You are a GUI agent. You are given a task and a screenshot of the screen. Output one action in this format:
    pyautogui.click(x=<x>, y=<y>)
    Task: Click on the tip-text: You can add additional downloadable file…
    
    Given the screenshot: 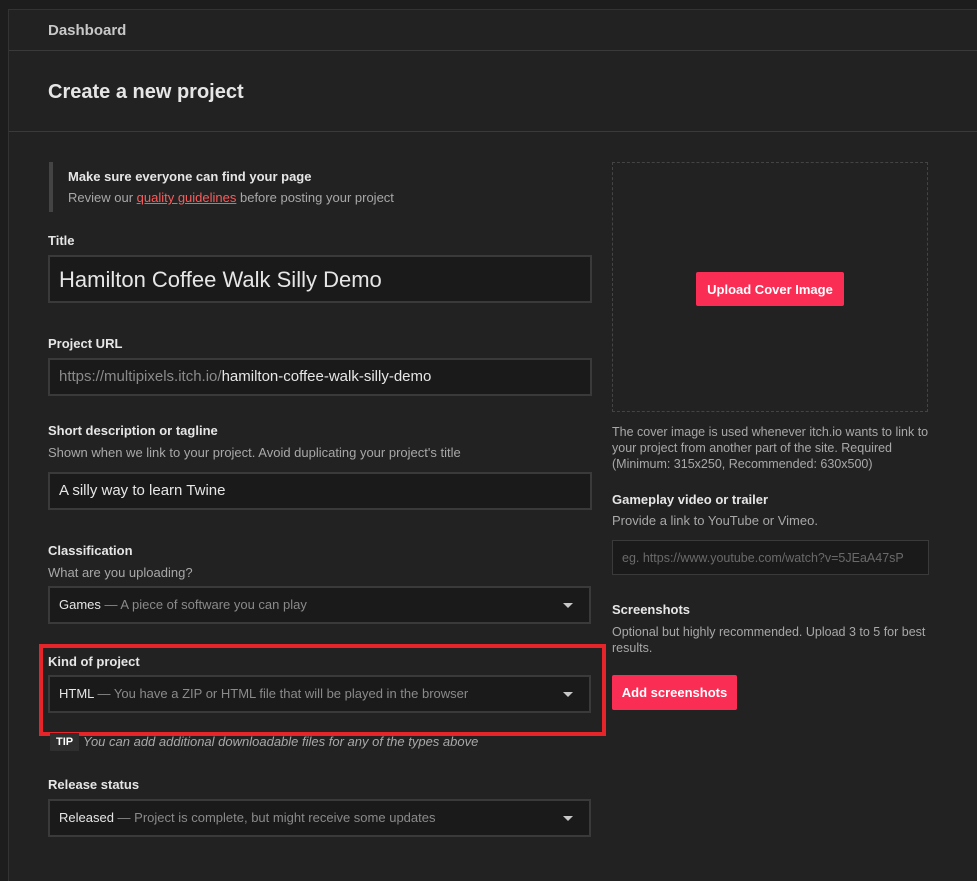 What is the action you would take?
    pyautogui.click(x=281, y=741)
    